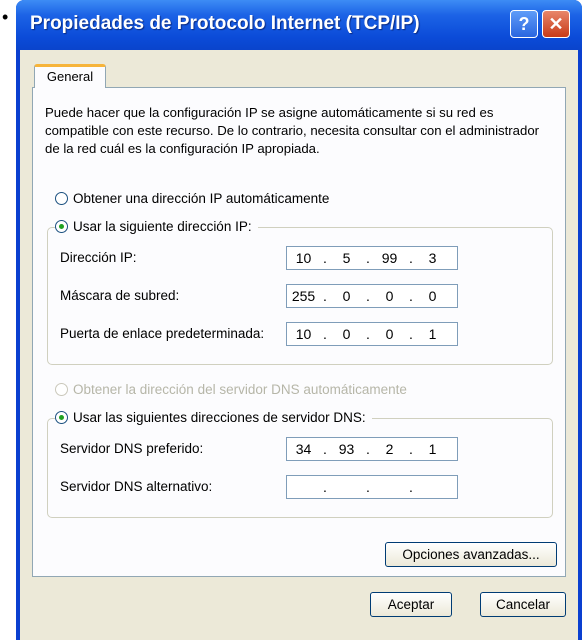  Describe the element at coordinates (162, 333) in the screenshot. I see `gateway-label: Puerta de enlace predeterminada:` at that location.